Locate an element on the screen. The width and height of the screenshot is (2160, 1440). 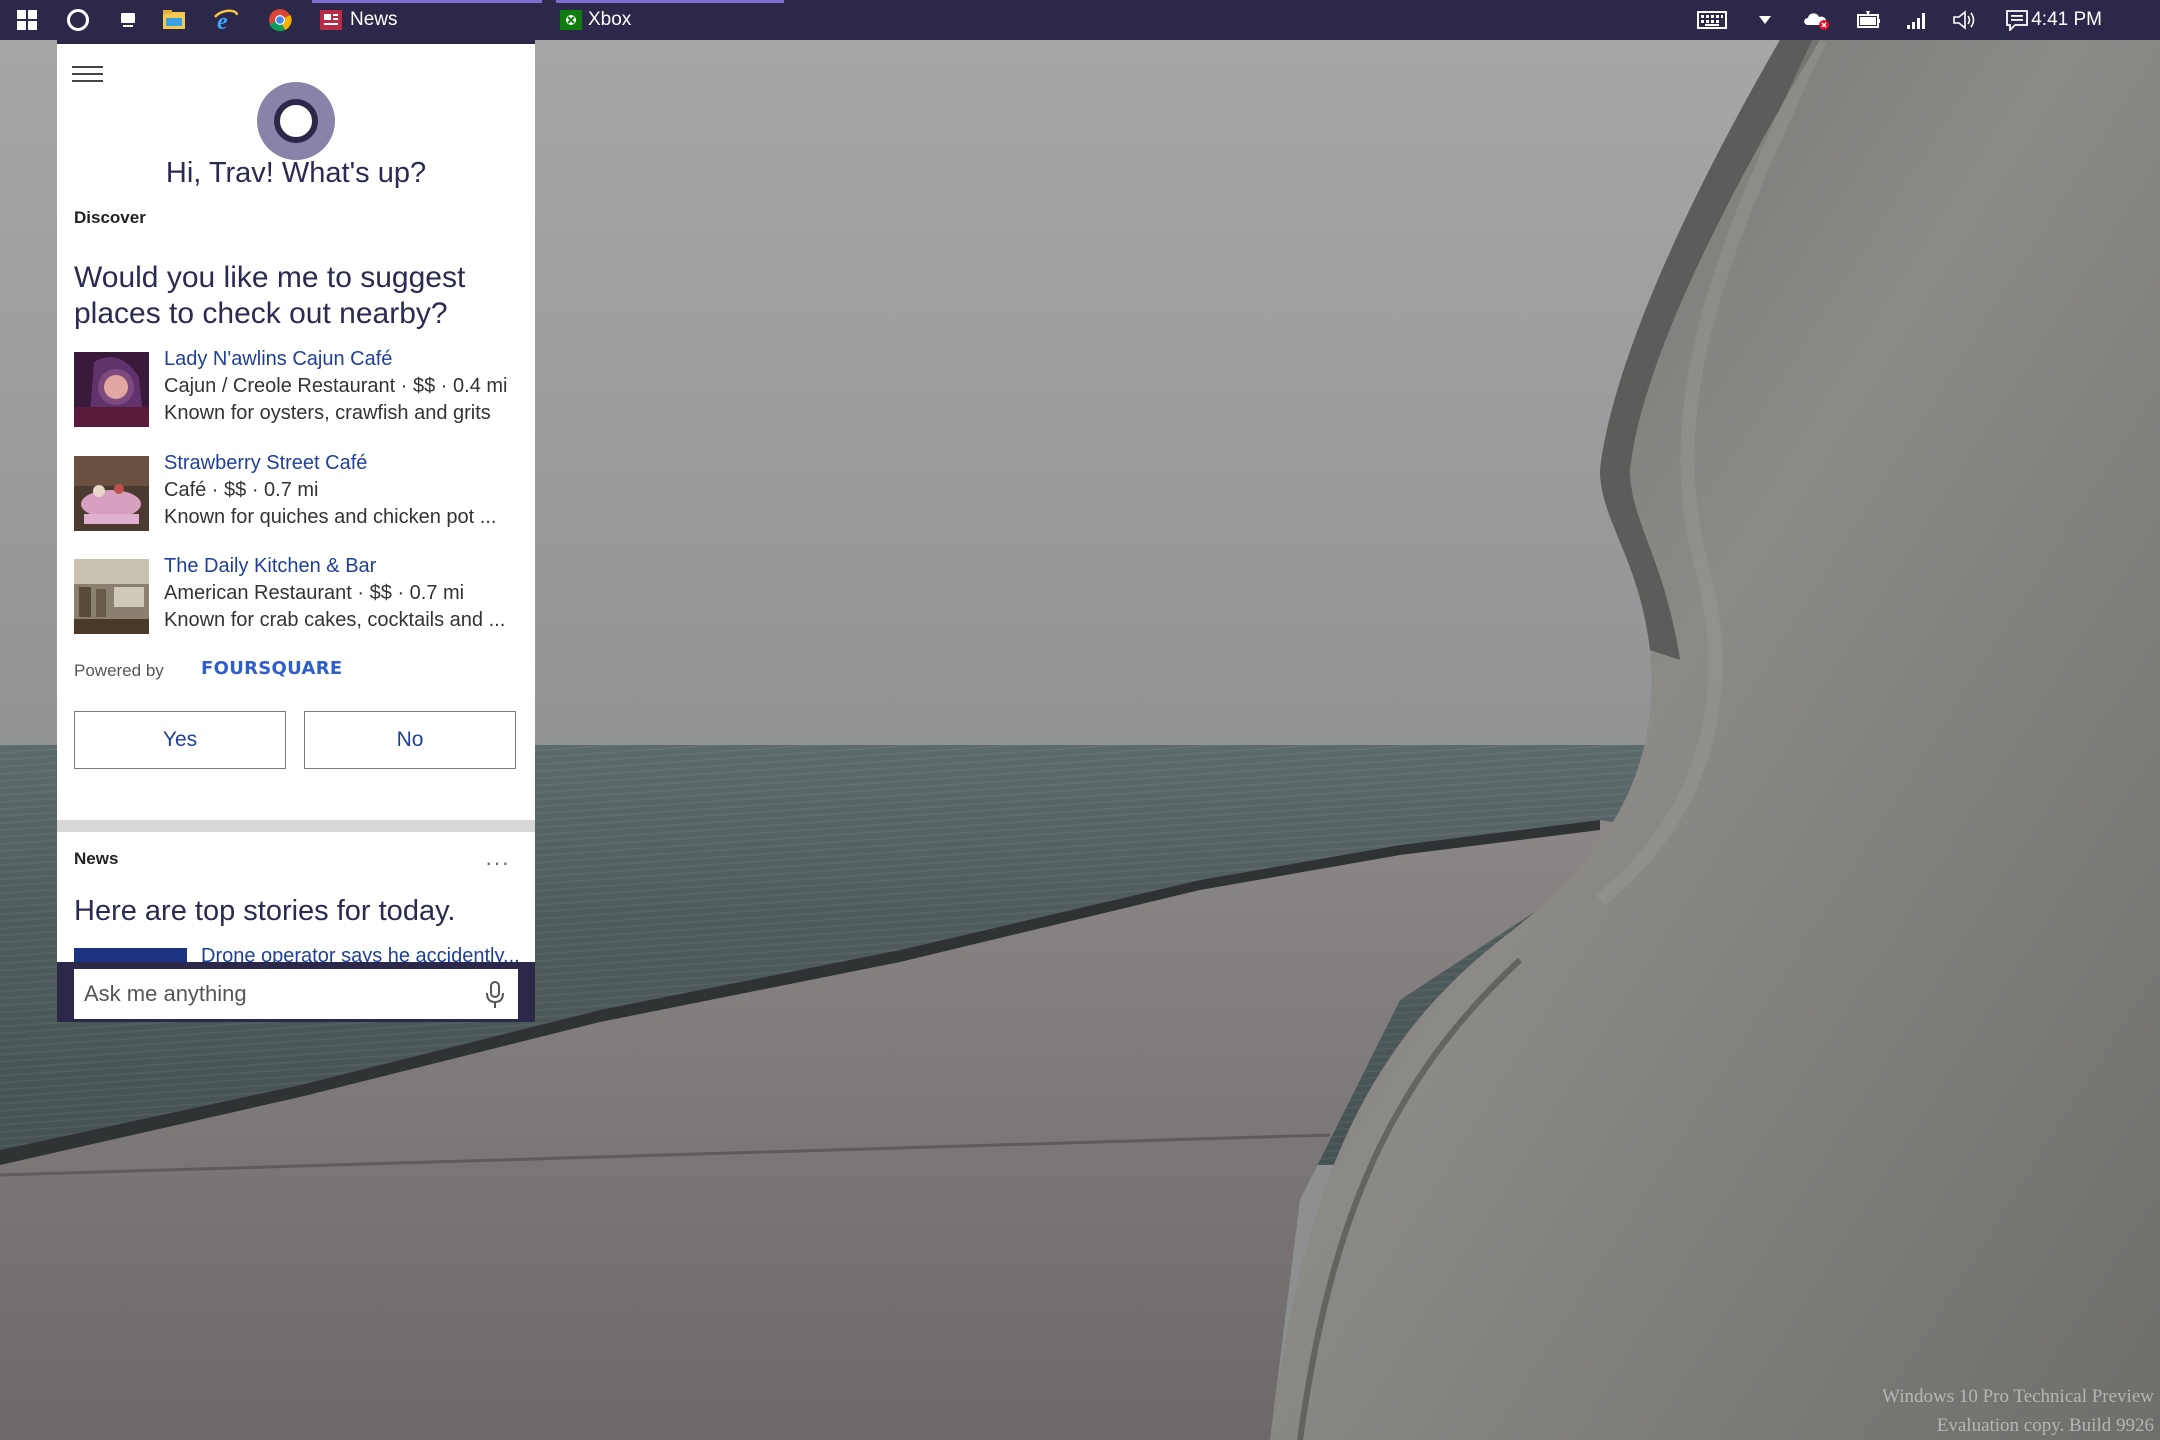
hamburger-menu-button is located at coordinates (87, 77).